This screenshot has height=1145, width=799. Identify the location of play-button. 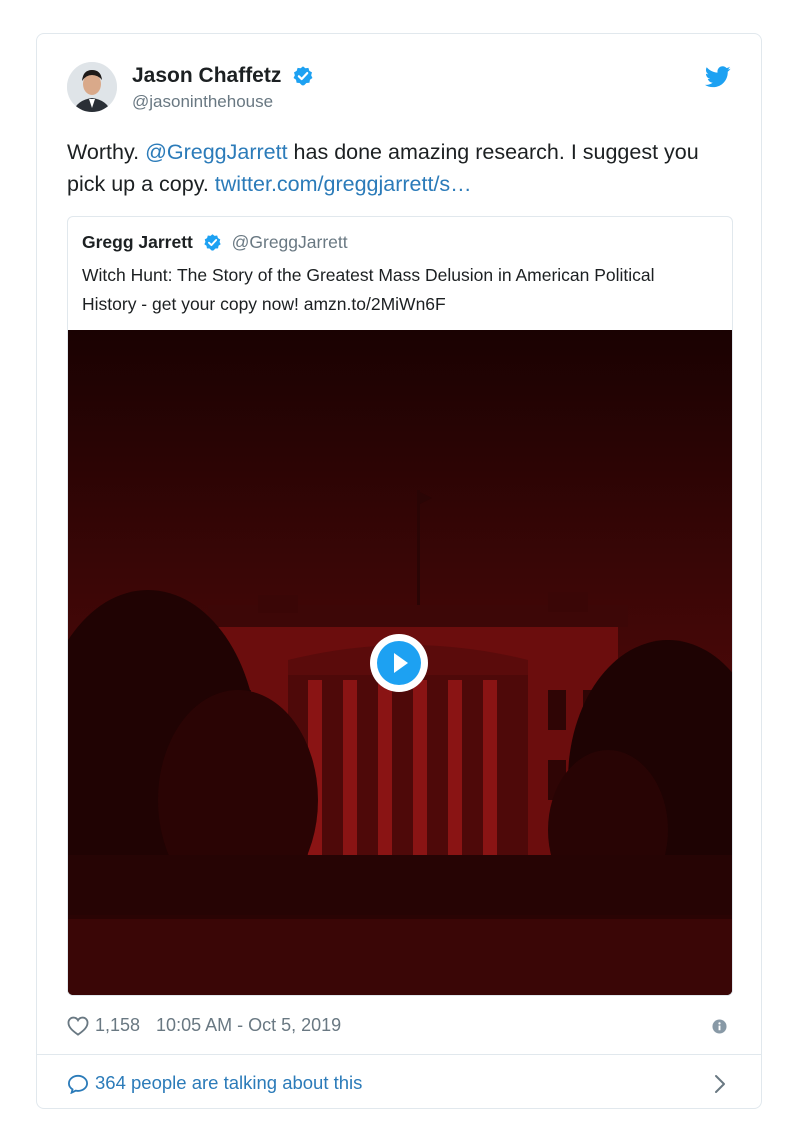
(399, 663).